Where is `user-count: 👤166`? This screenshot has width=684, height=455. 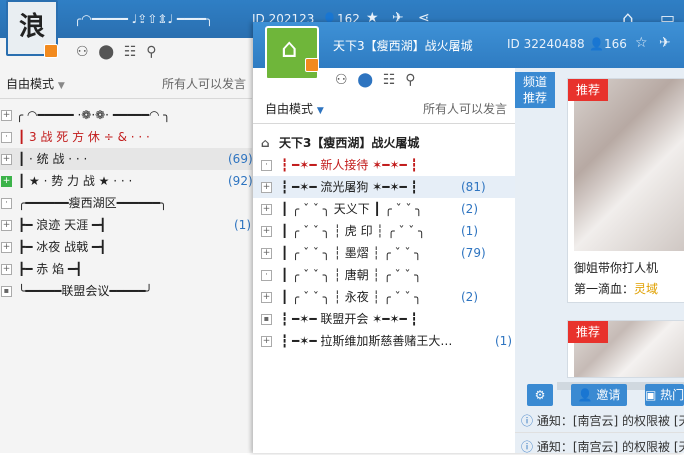 user-count: 👤166 is located at coordinates (608, 44).